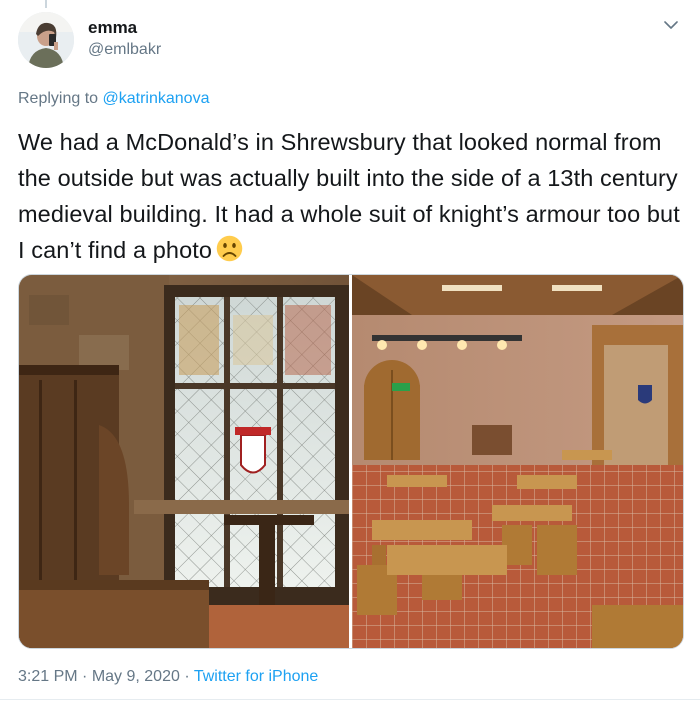 Image resolution: width=700 pixels, height=701 pixels. I want to click on tweet-source-link: Twitter for iPhone, so click(256, 676).